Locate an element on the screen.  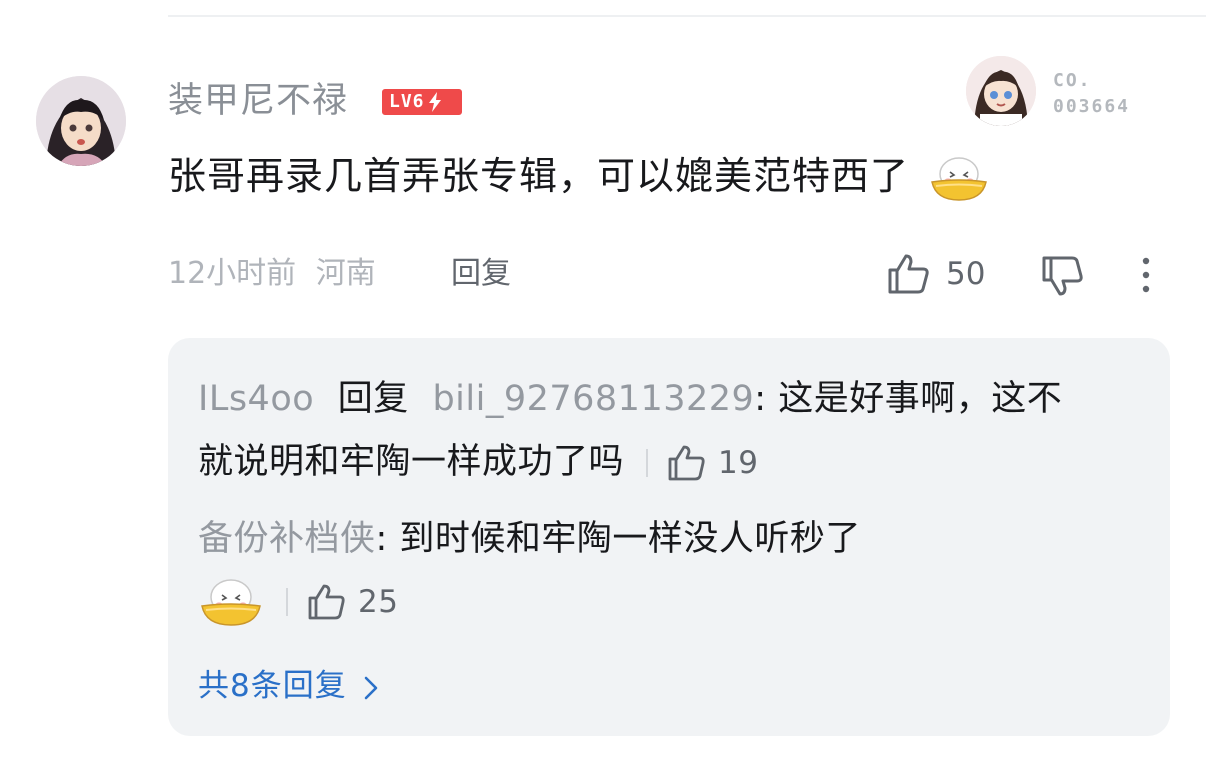
thumbs-down-icon is located at coordinates (1063, 276).